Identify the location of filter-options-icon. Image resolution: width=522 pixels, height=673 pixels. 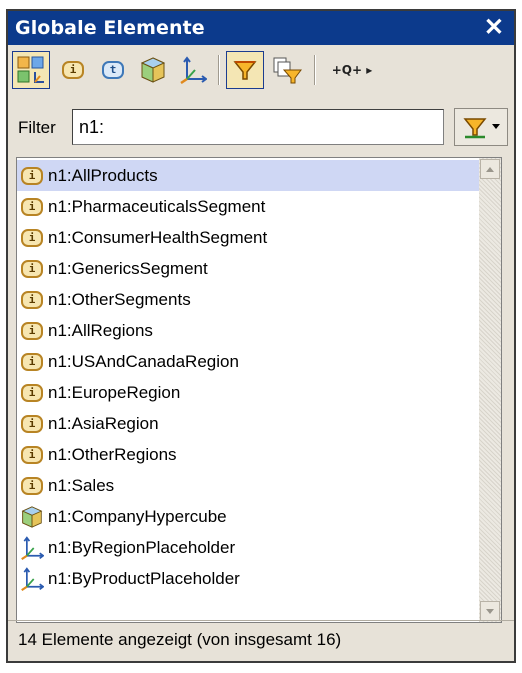
(287, 70).